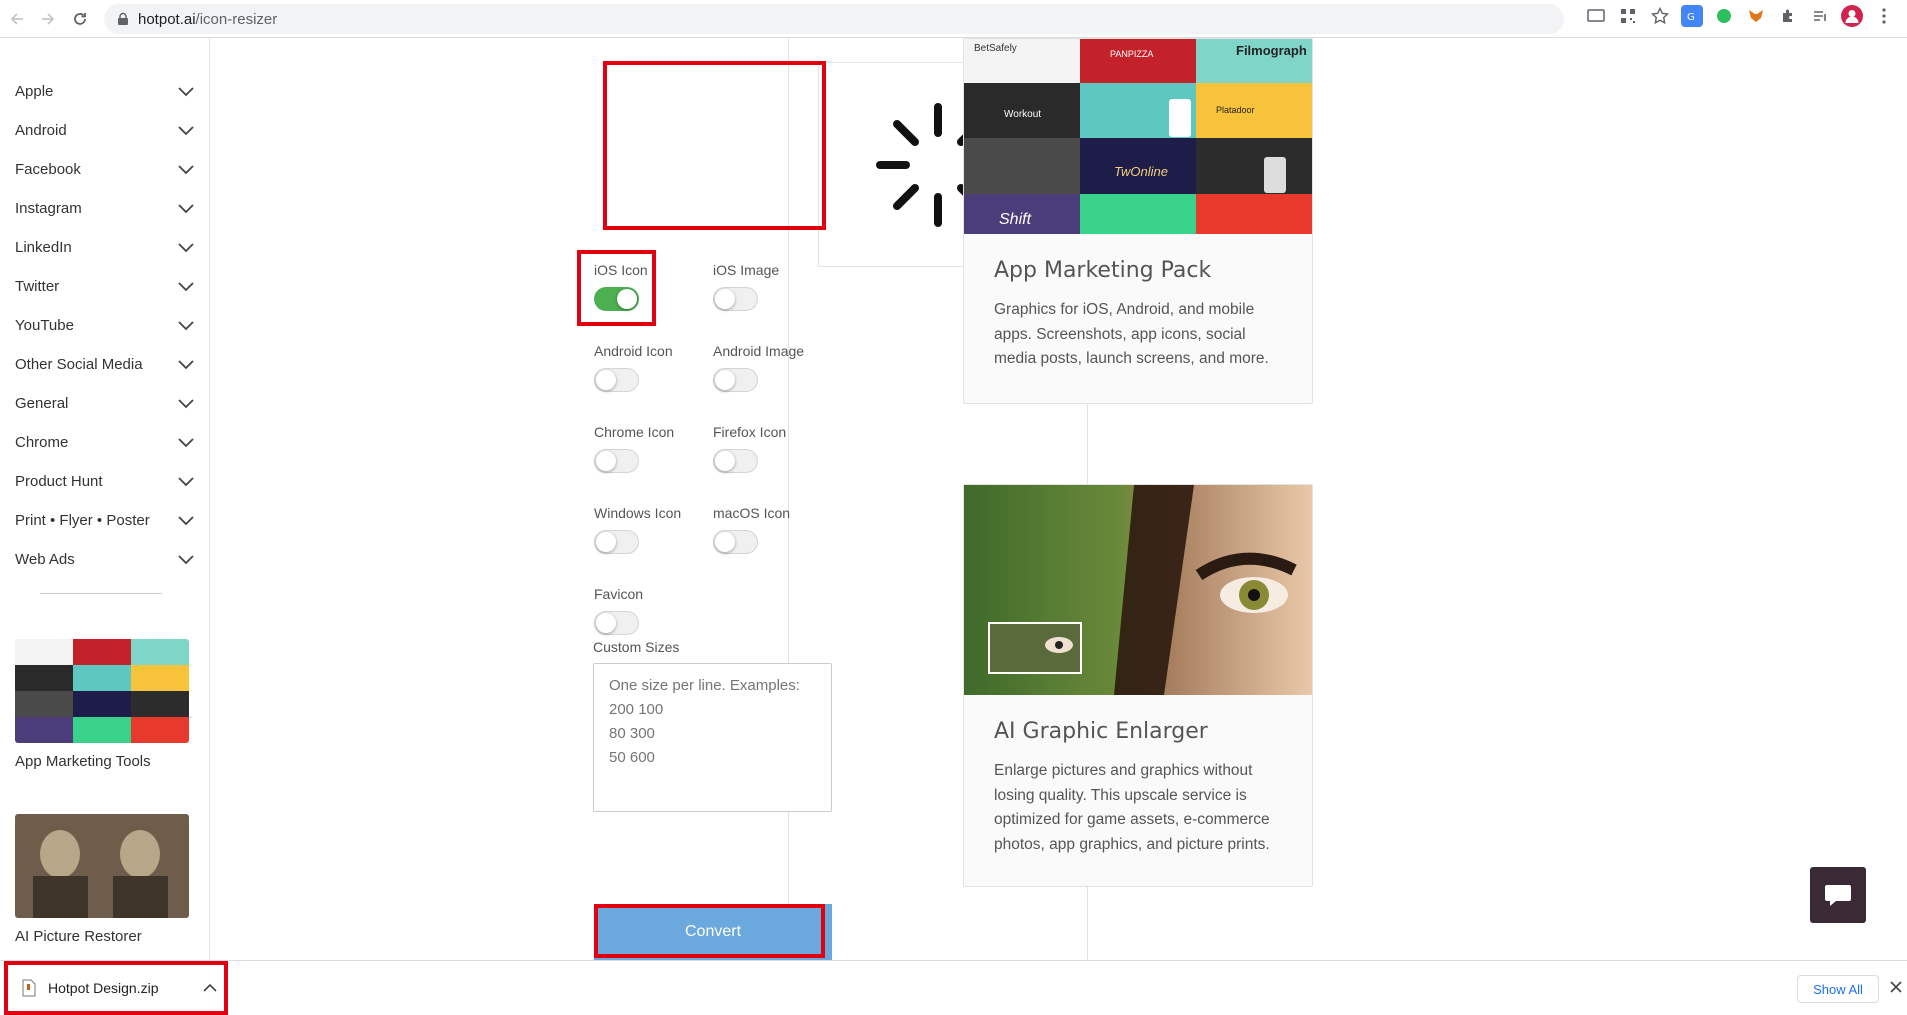 The width and height of the screenshot is (1907, 1015). What do you see at coordinates (104, 169) in the screenshot?
I see `sidebar-item-facebook: Facebook` at bounding box center [104, 169].